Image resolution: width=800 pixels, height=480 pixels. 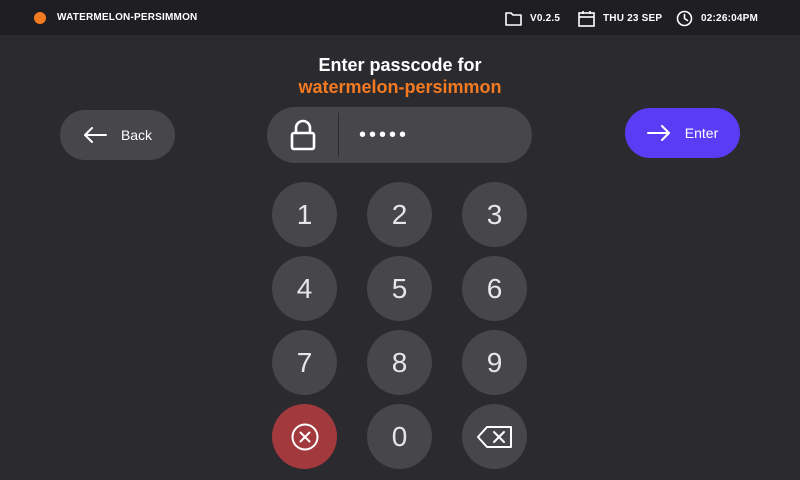 I want to click on version-info: V0.2.5, so click(x=532, y=18).